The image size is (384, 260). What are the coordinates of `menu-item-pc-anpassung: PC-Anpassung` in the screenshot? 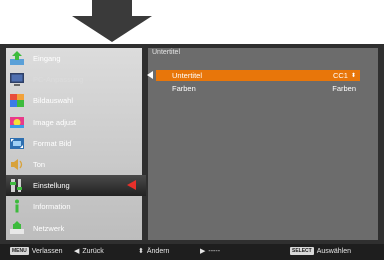 It's located at (74, 79).